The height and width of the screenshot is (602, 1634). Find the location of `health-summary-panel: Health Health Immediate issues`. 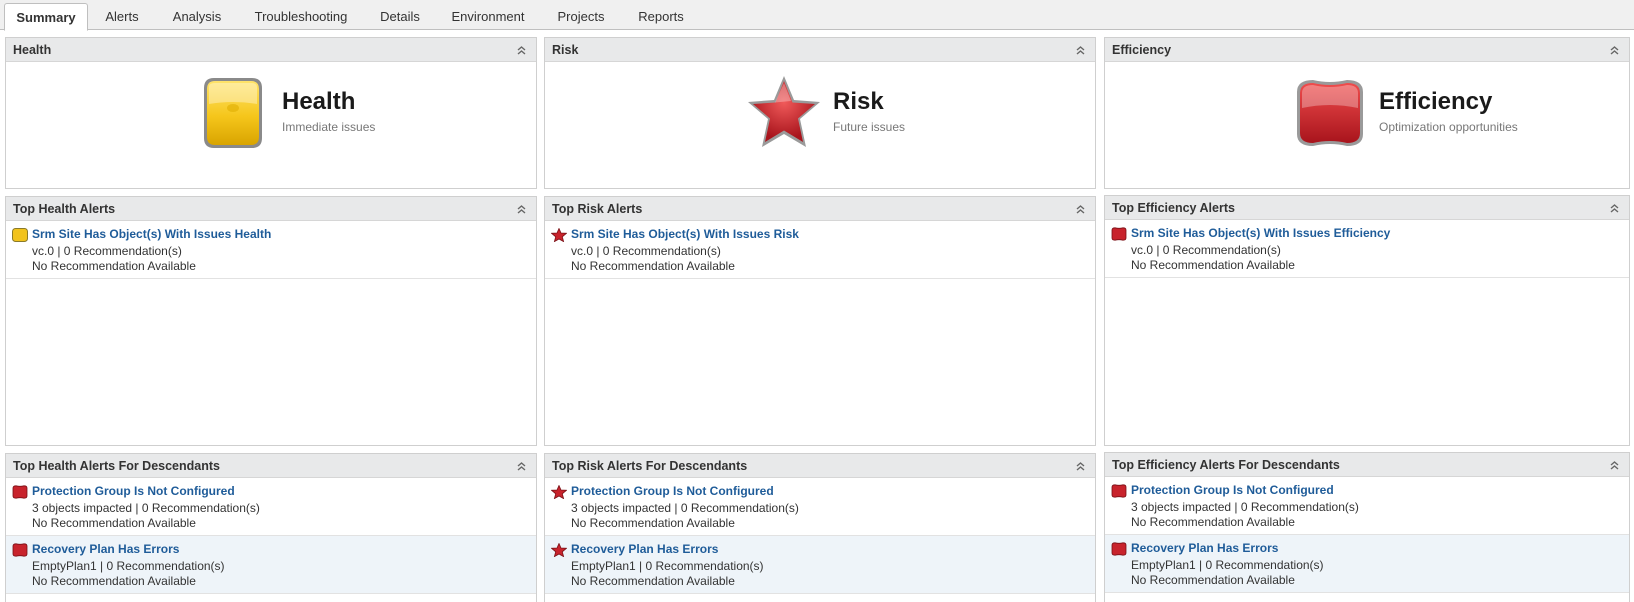

health-summary-panel: Health Health Immediate issues is located at coordinates (271, 113).